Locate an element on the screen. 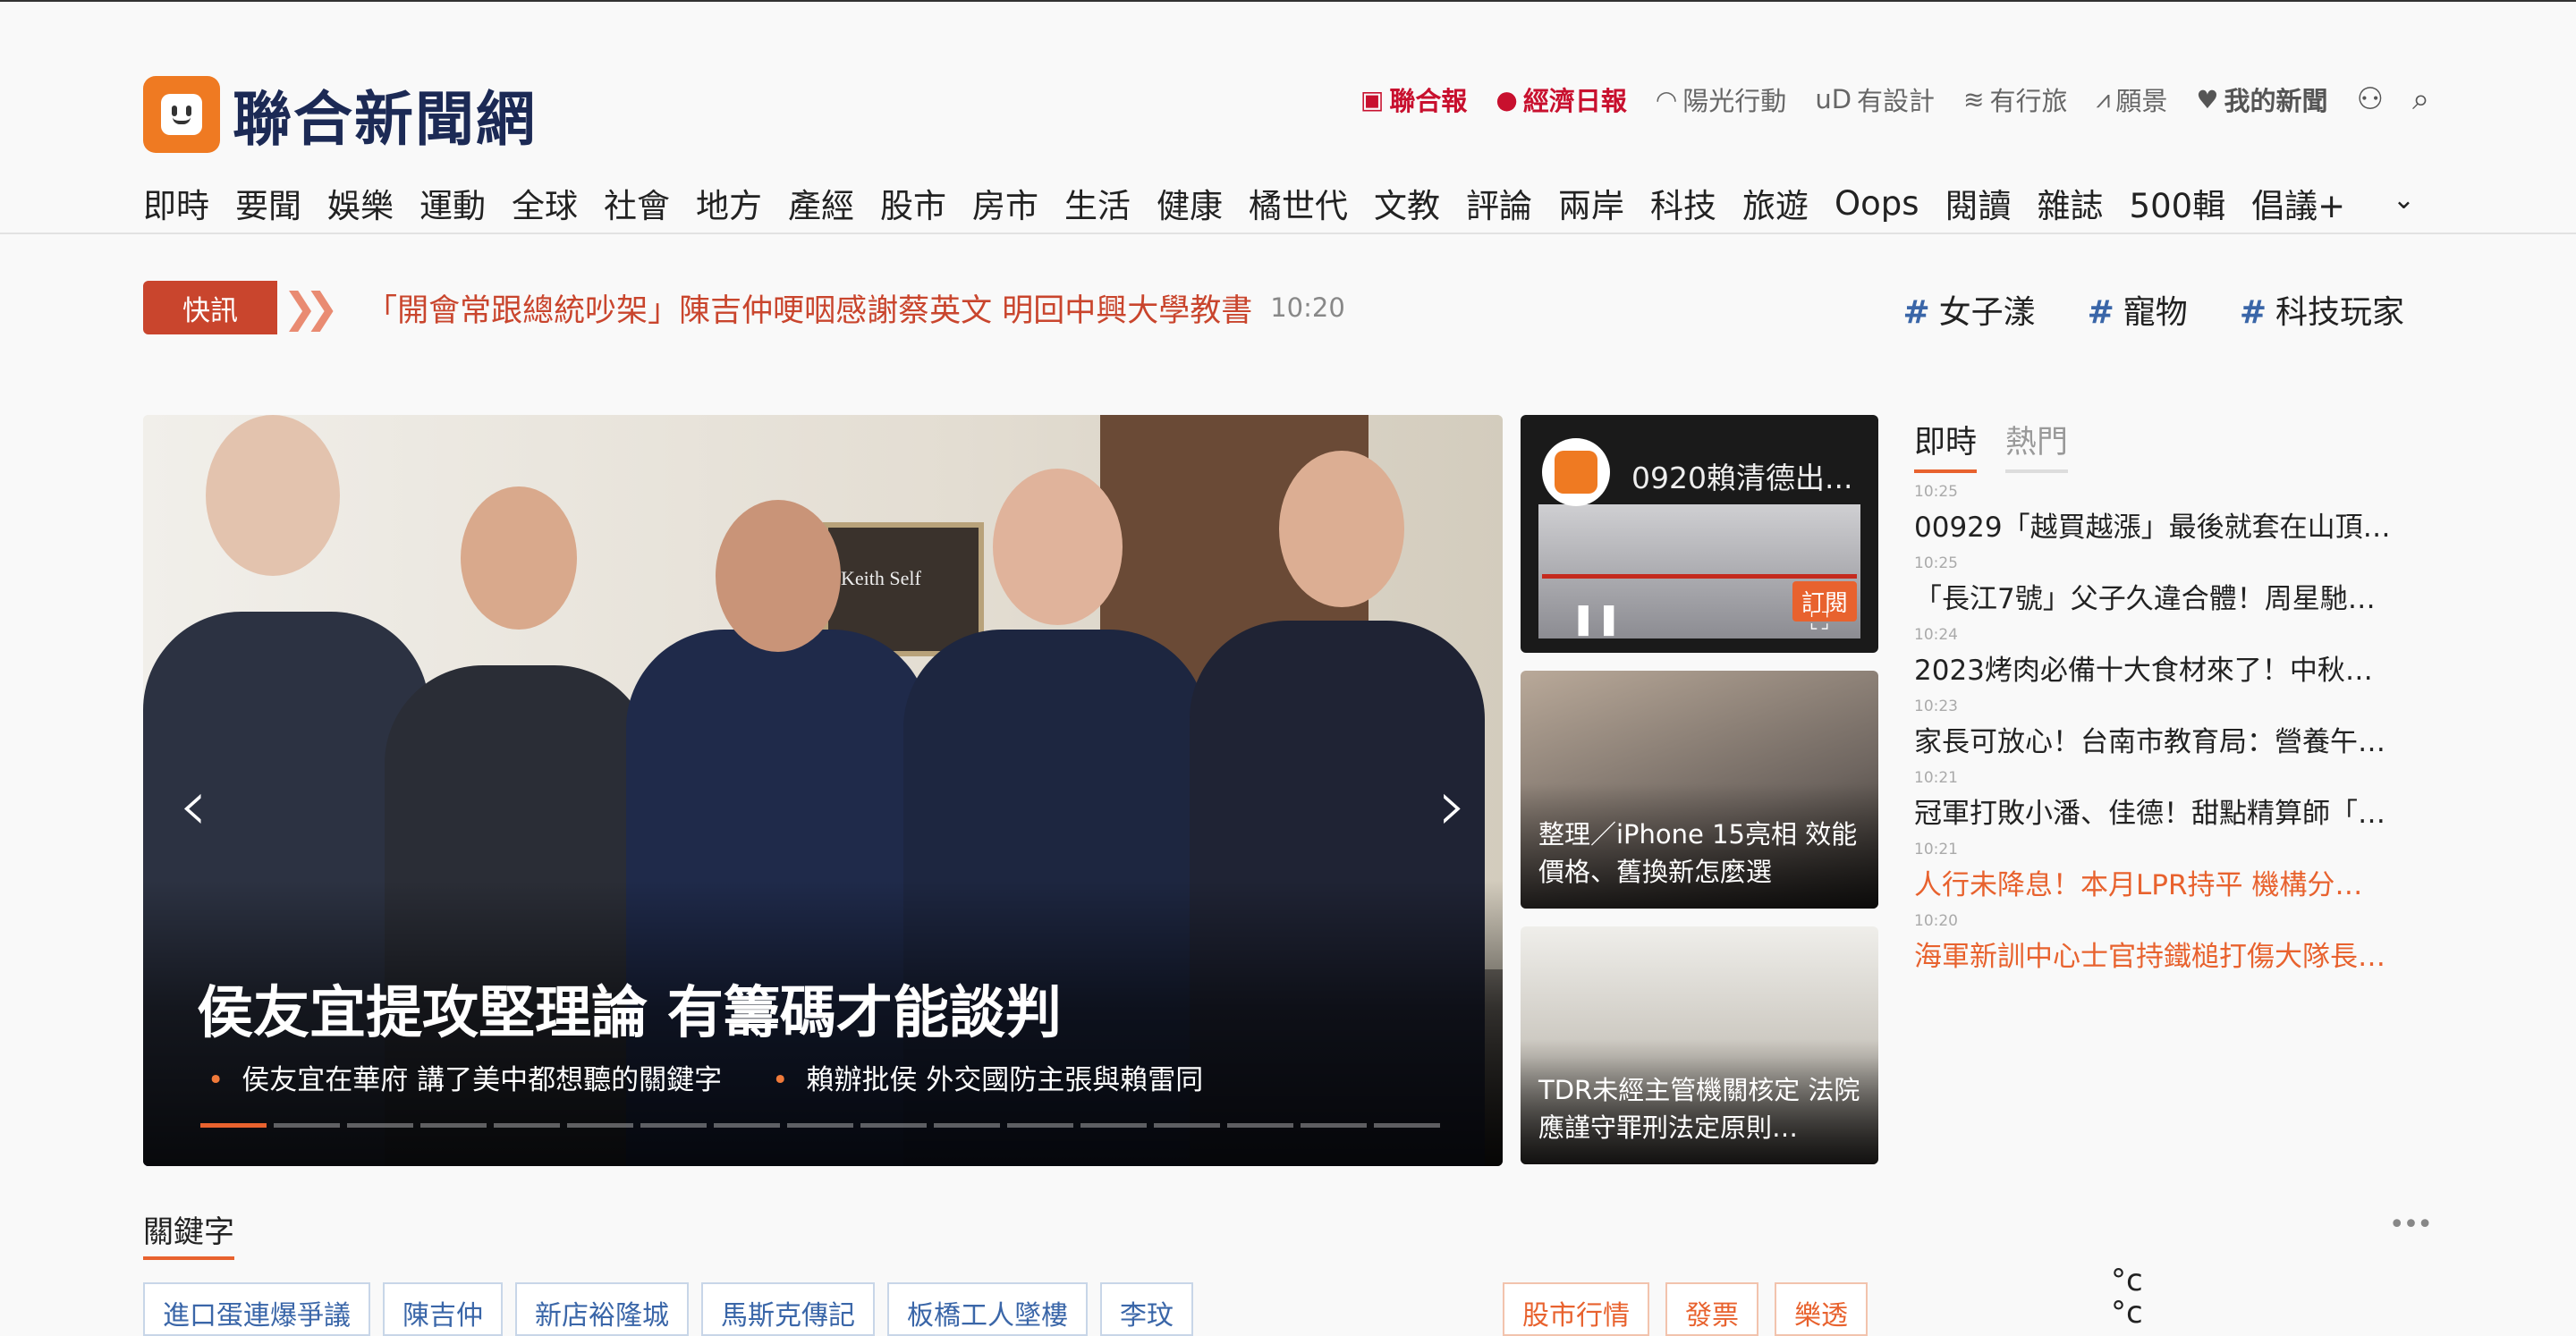 This screenshot has width=2576, height=1336. side-story: 整理／iPhone 15亮相 效能價格、舊換新怎麼選 is located at coordinates (1699, 790).